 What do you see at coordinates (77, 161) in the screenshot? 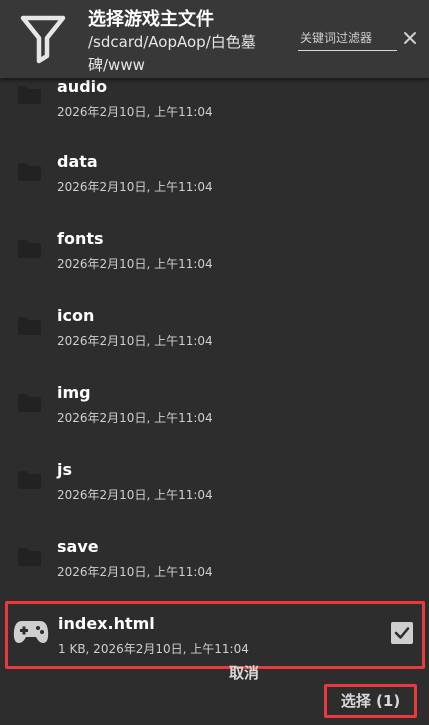
I see `item-name: data` at bounding box center [77, 161].